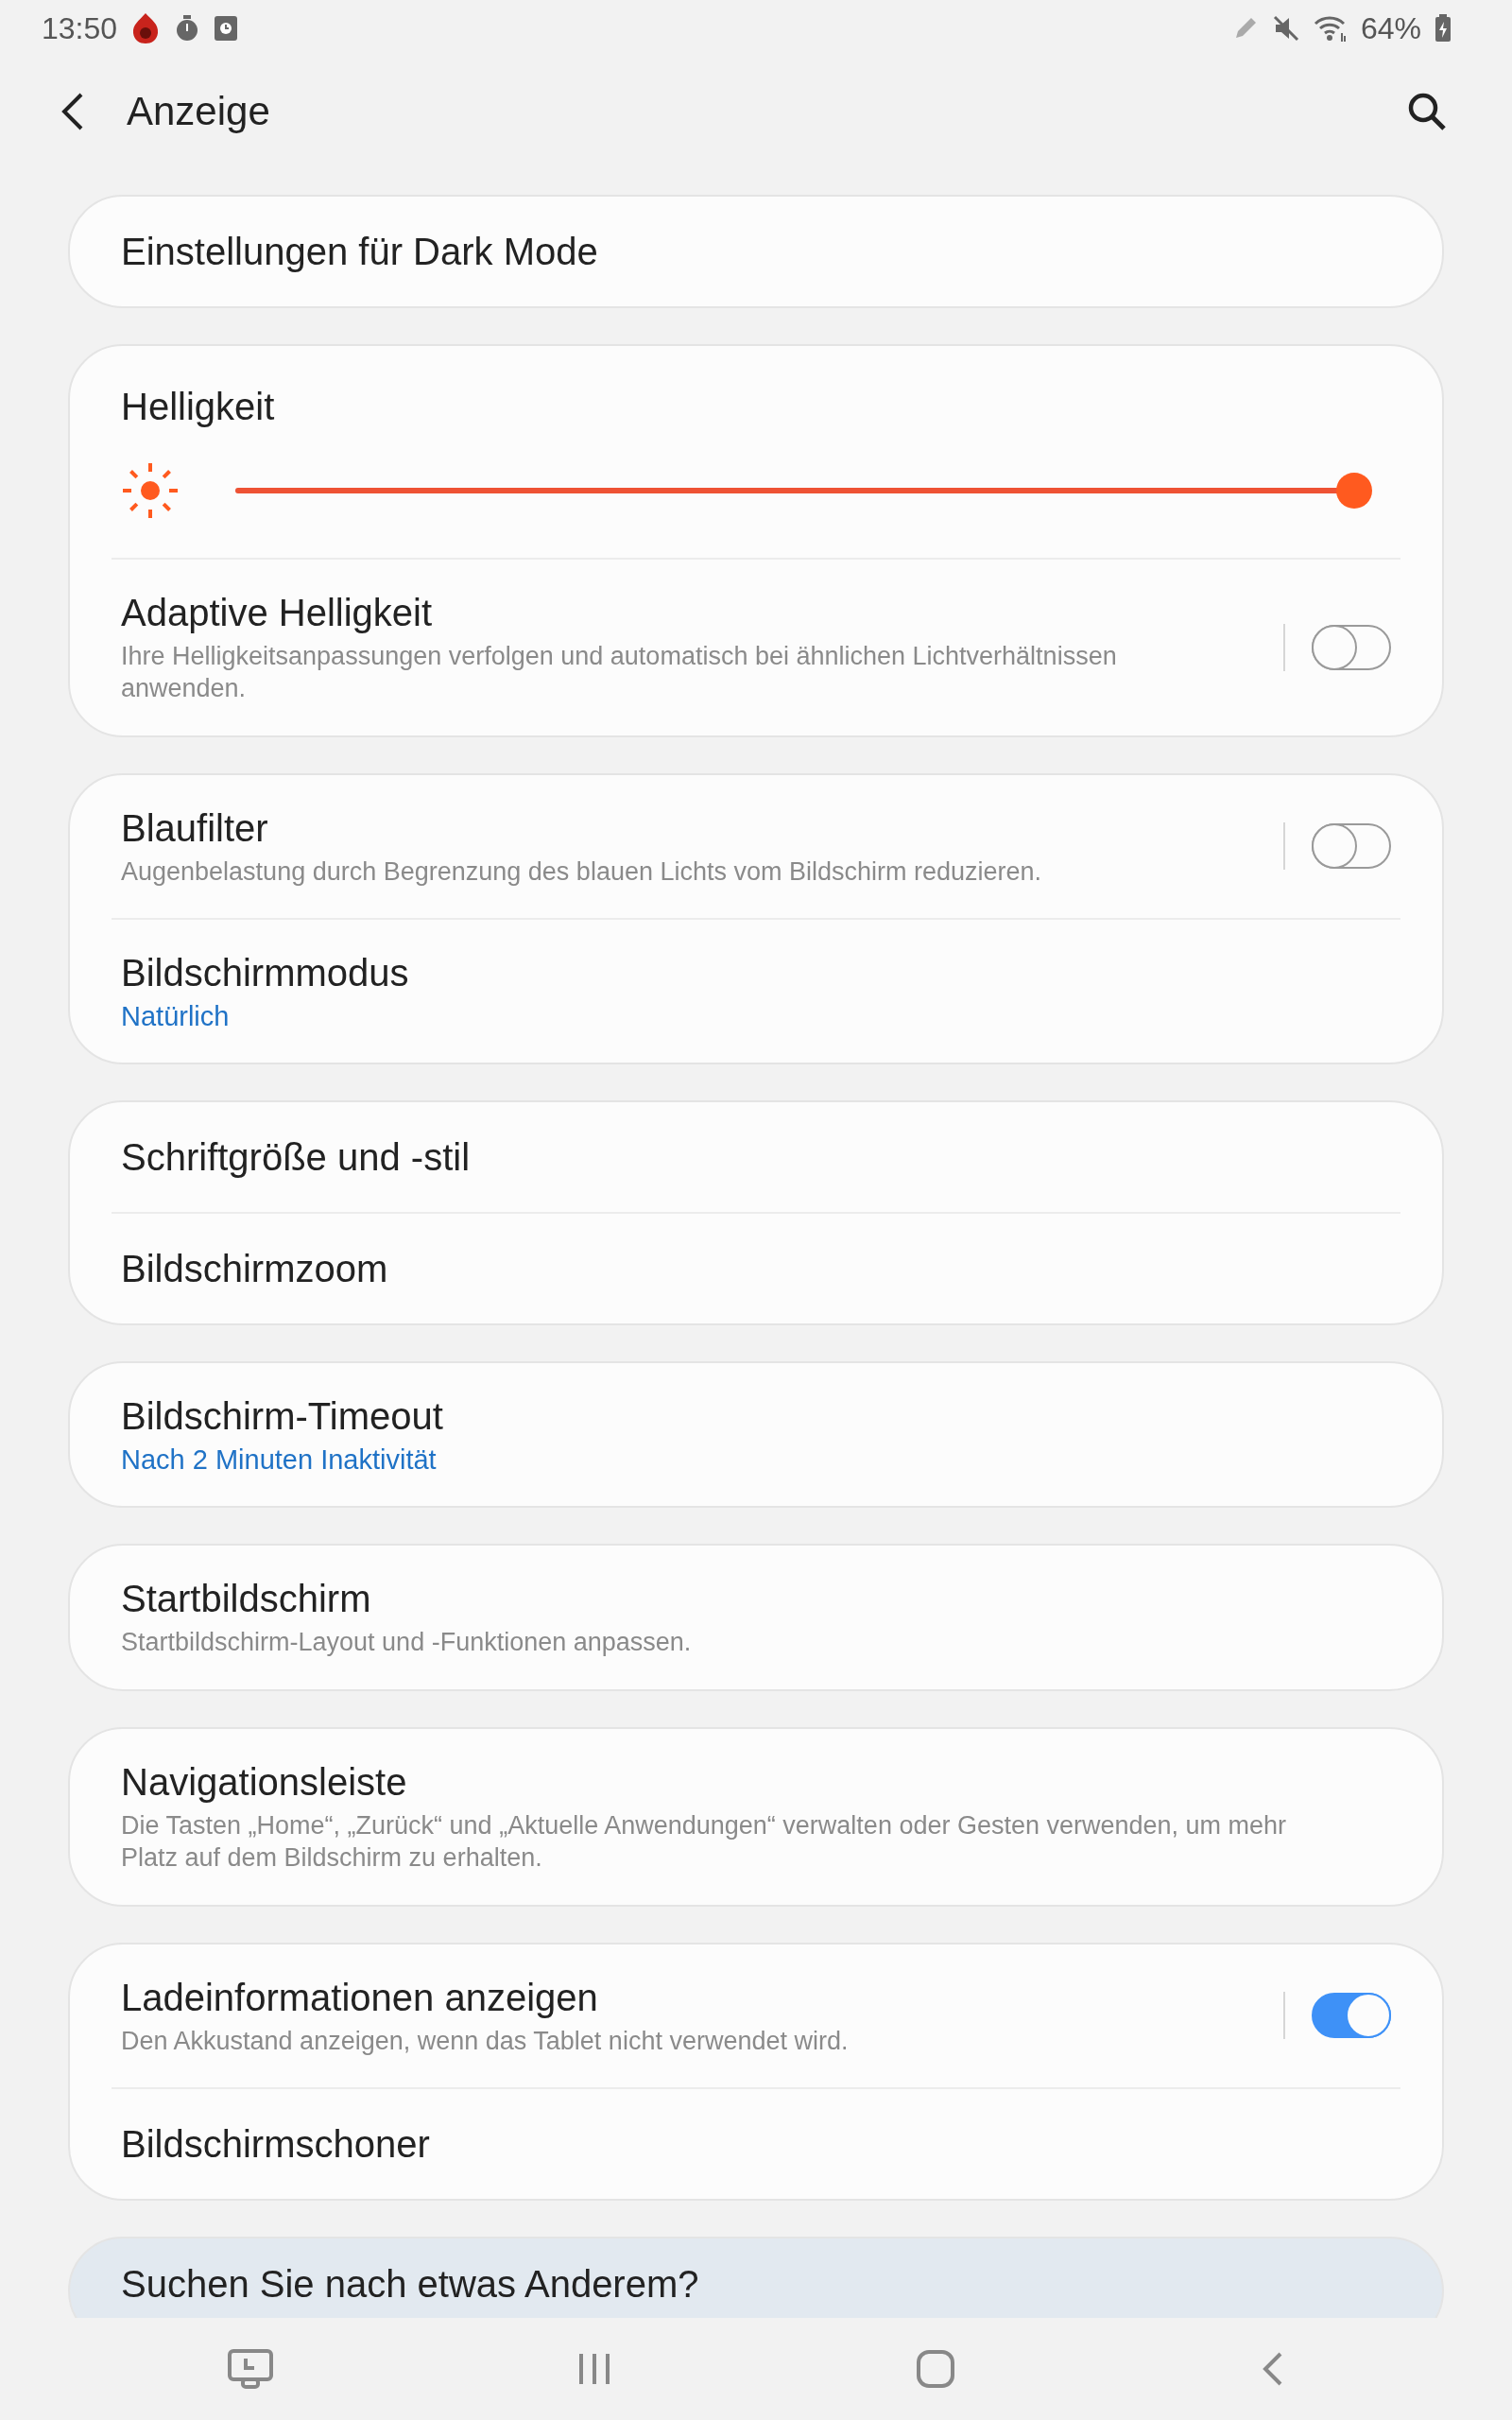 The height and width of the screenshot is (2420, 1512). What do you see at coordinates (264, 1782) in the screenshot?
I see `setting-title: Navigationsleiste` at bounding box center [264, 1782].